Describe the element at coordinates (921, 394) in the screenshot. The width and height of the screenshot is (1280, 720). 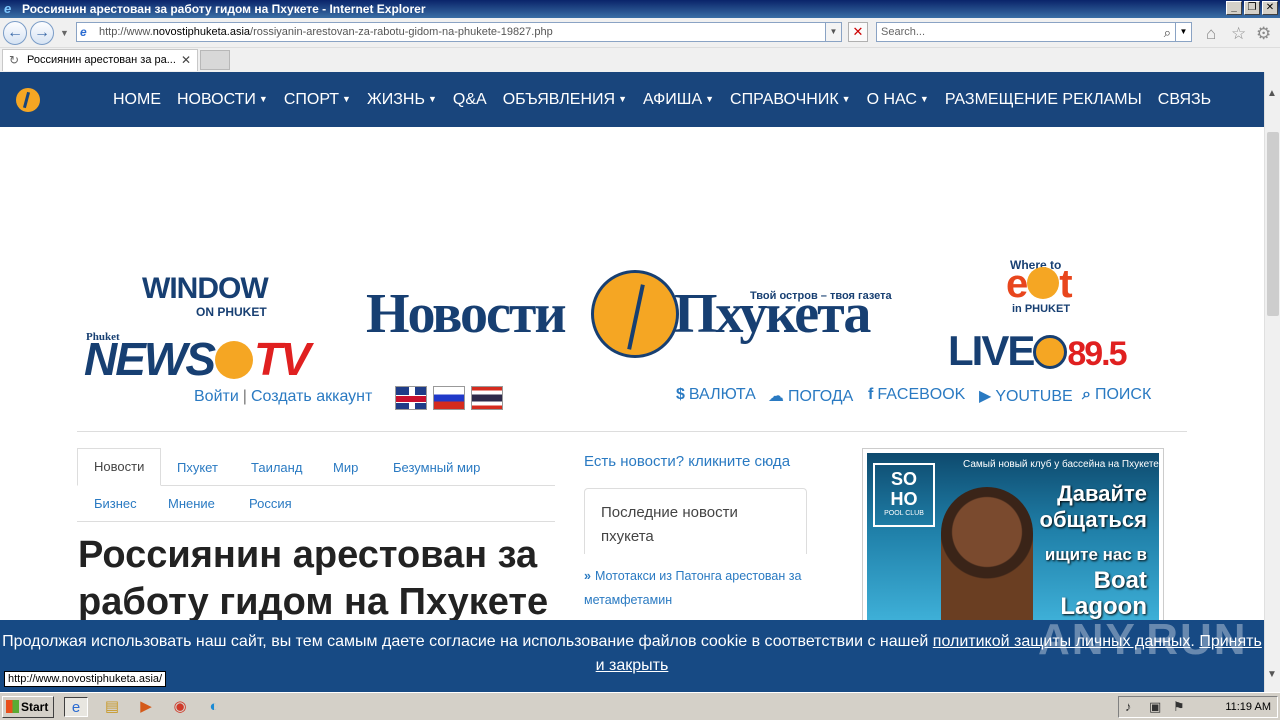
I see `utility-link-label: FACEBOOK` at that location.